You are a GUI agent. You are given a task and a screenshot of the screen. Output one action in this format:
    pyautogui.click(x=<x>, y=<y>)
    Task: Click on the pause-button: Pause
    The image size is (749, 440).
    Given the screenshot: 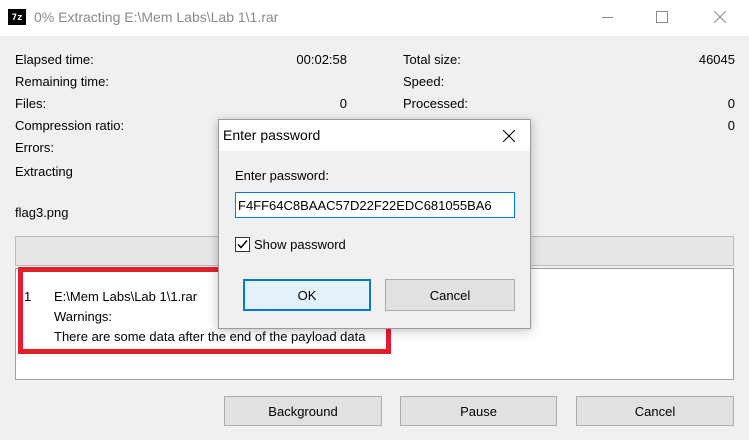 What is the action you would take?
    pyautogui.click(x=478, y=411)
    